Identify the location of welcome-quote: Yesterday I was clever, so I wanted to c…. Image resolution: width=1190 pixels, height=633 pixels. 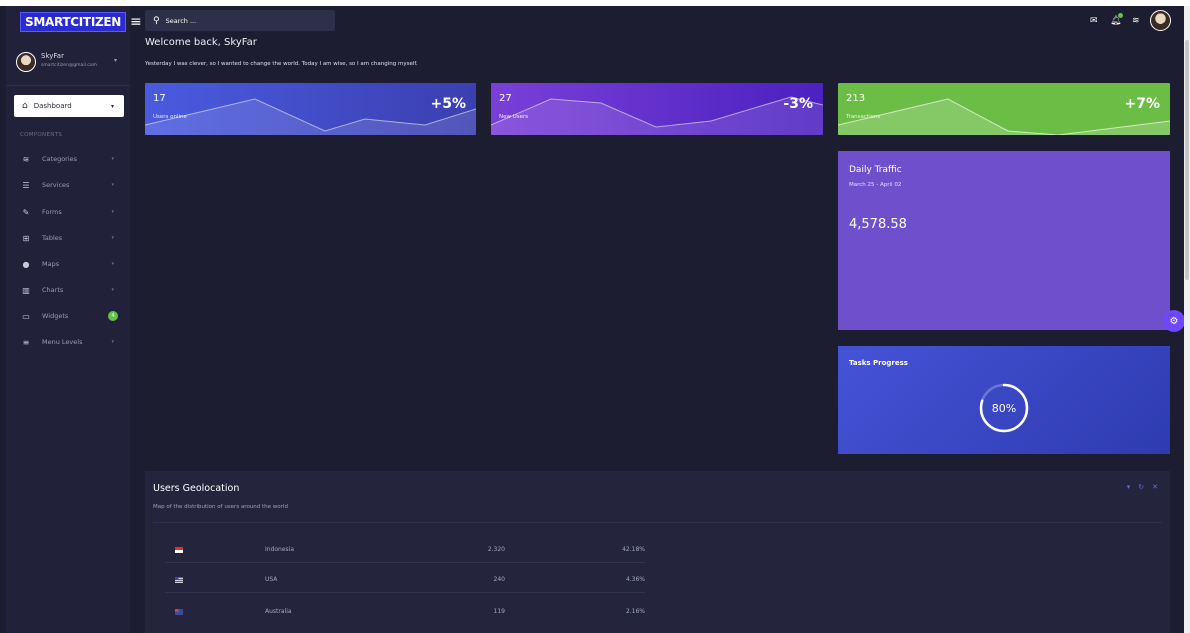
(281, 64).